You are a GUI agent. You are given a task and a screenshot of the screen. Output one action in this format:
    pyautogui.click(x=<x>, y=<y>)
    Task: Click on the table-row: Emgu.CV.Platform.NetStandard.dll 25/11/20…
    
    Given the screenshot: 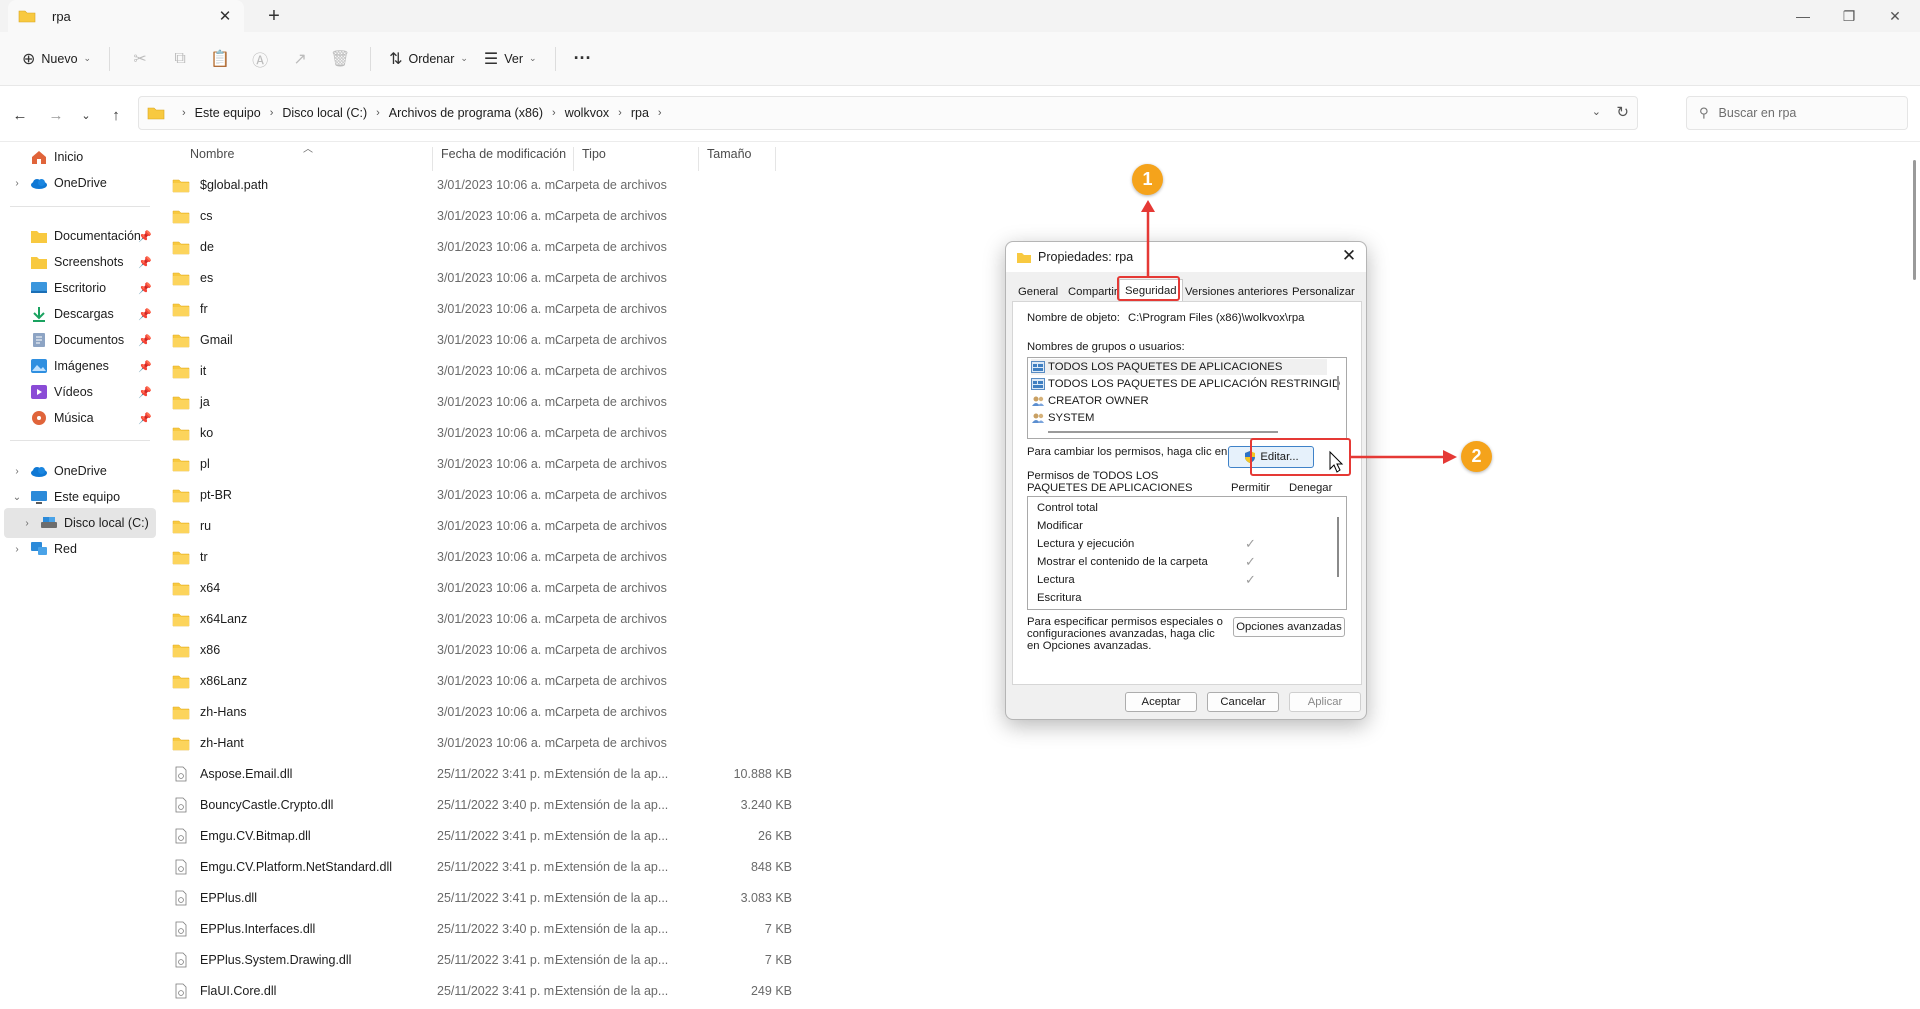 What is the action you would take?
    pyautogui.click(x=482, y=866)
    